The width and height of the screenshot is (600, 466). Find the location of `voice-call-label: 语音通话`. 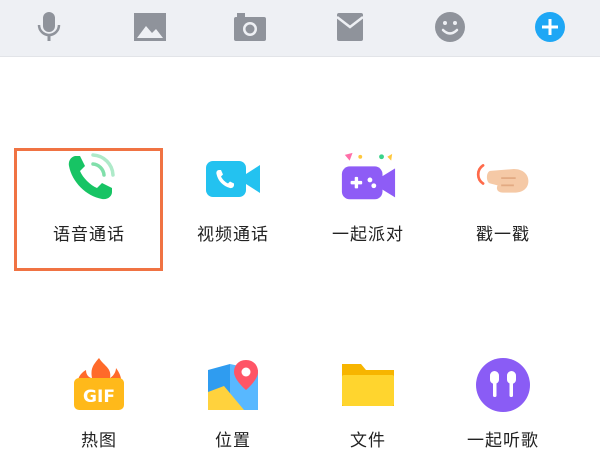

voice-call-label: 语音通话 is located at coordinates (89, 235).